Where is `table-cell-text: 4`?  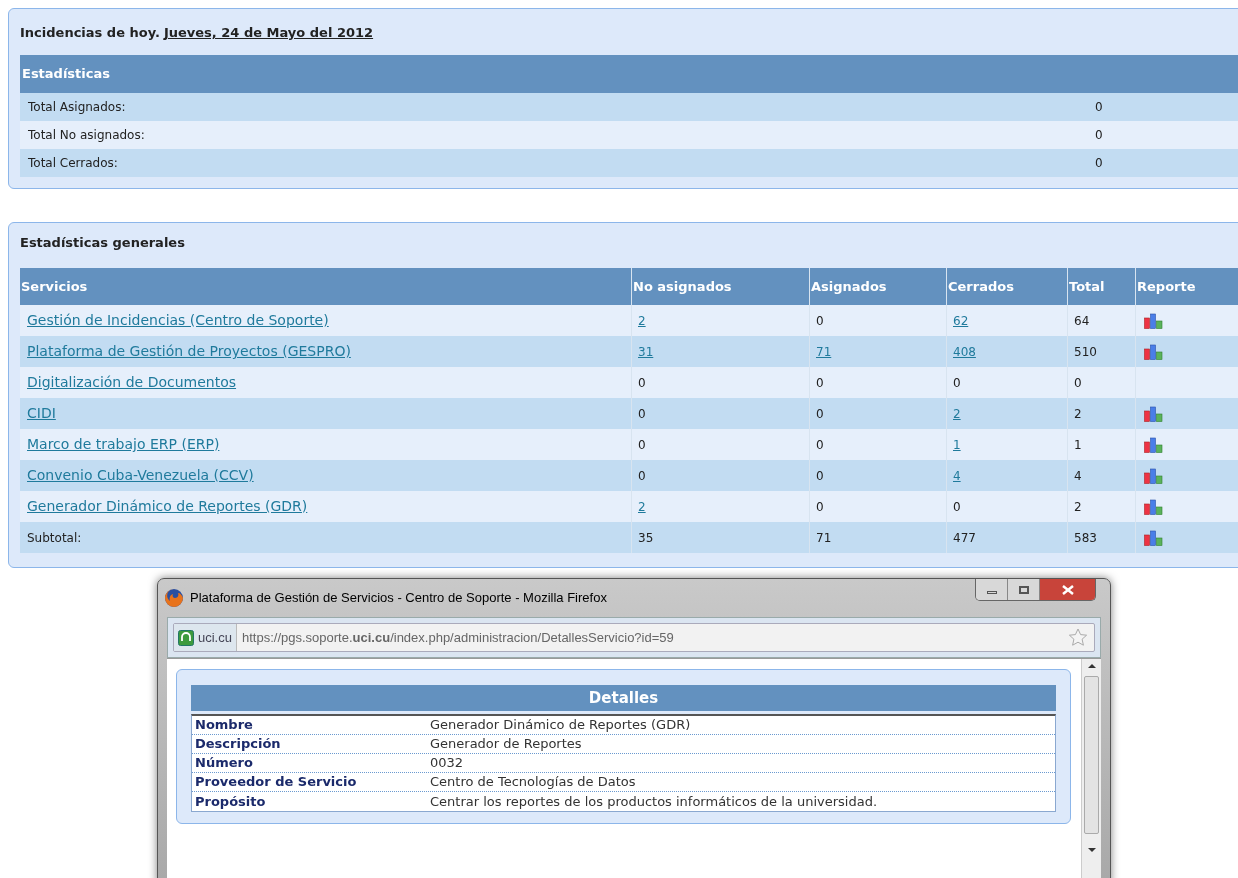
table-cell-text: 4 is located at coordinates (1077, 476).